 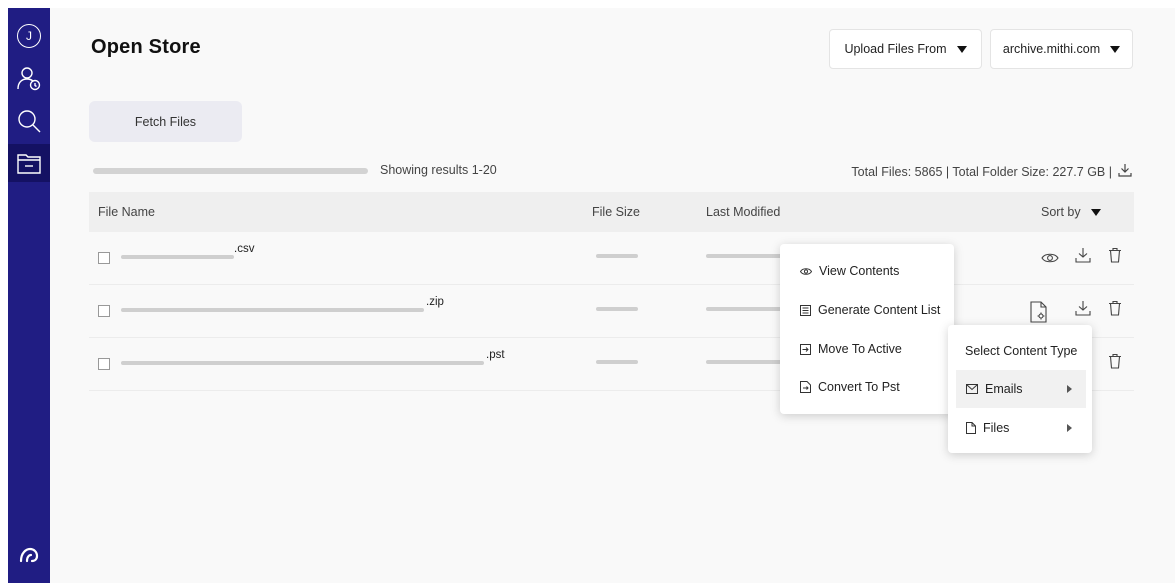 I want to click on menu-item-view-contents: View Contents, so click(x=849, y=271).